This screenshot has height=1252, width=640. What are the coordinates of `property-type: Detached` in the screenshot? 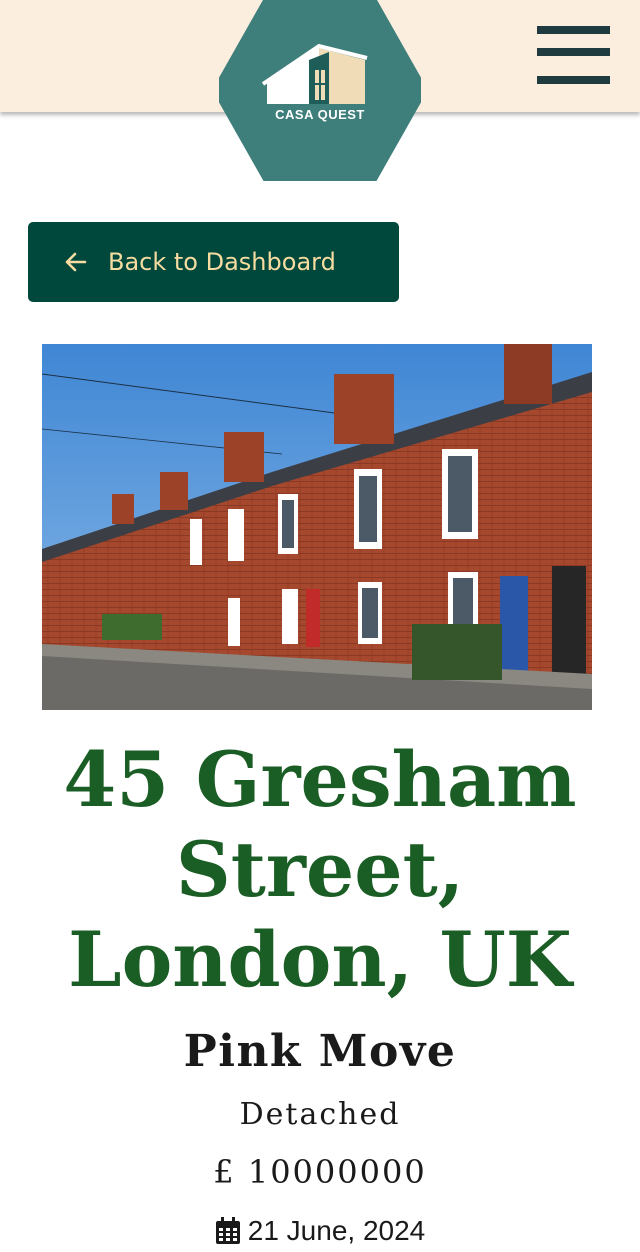 It's located at (320, 1114).